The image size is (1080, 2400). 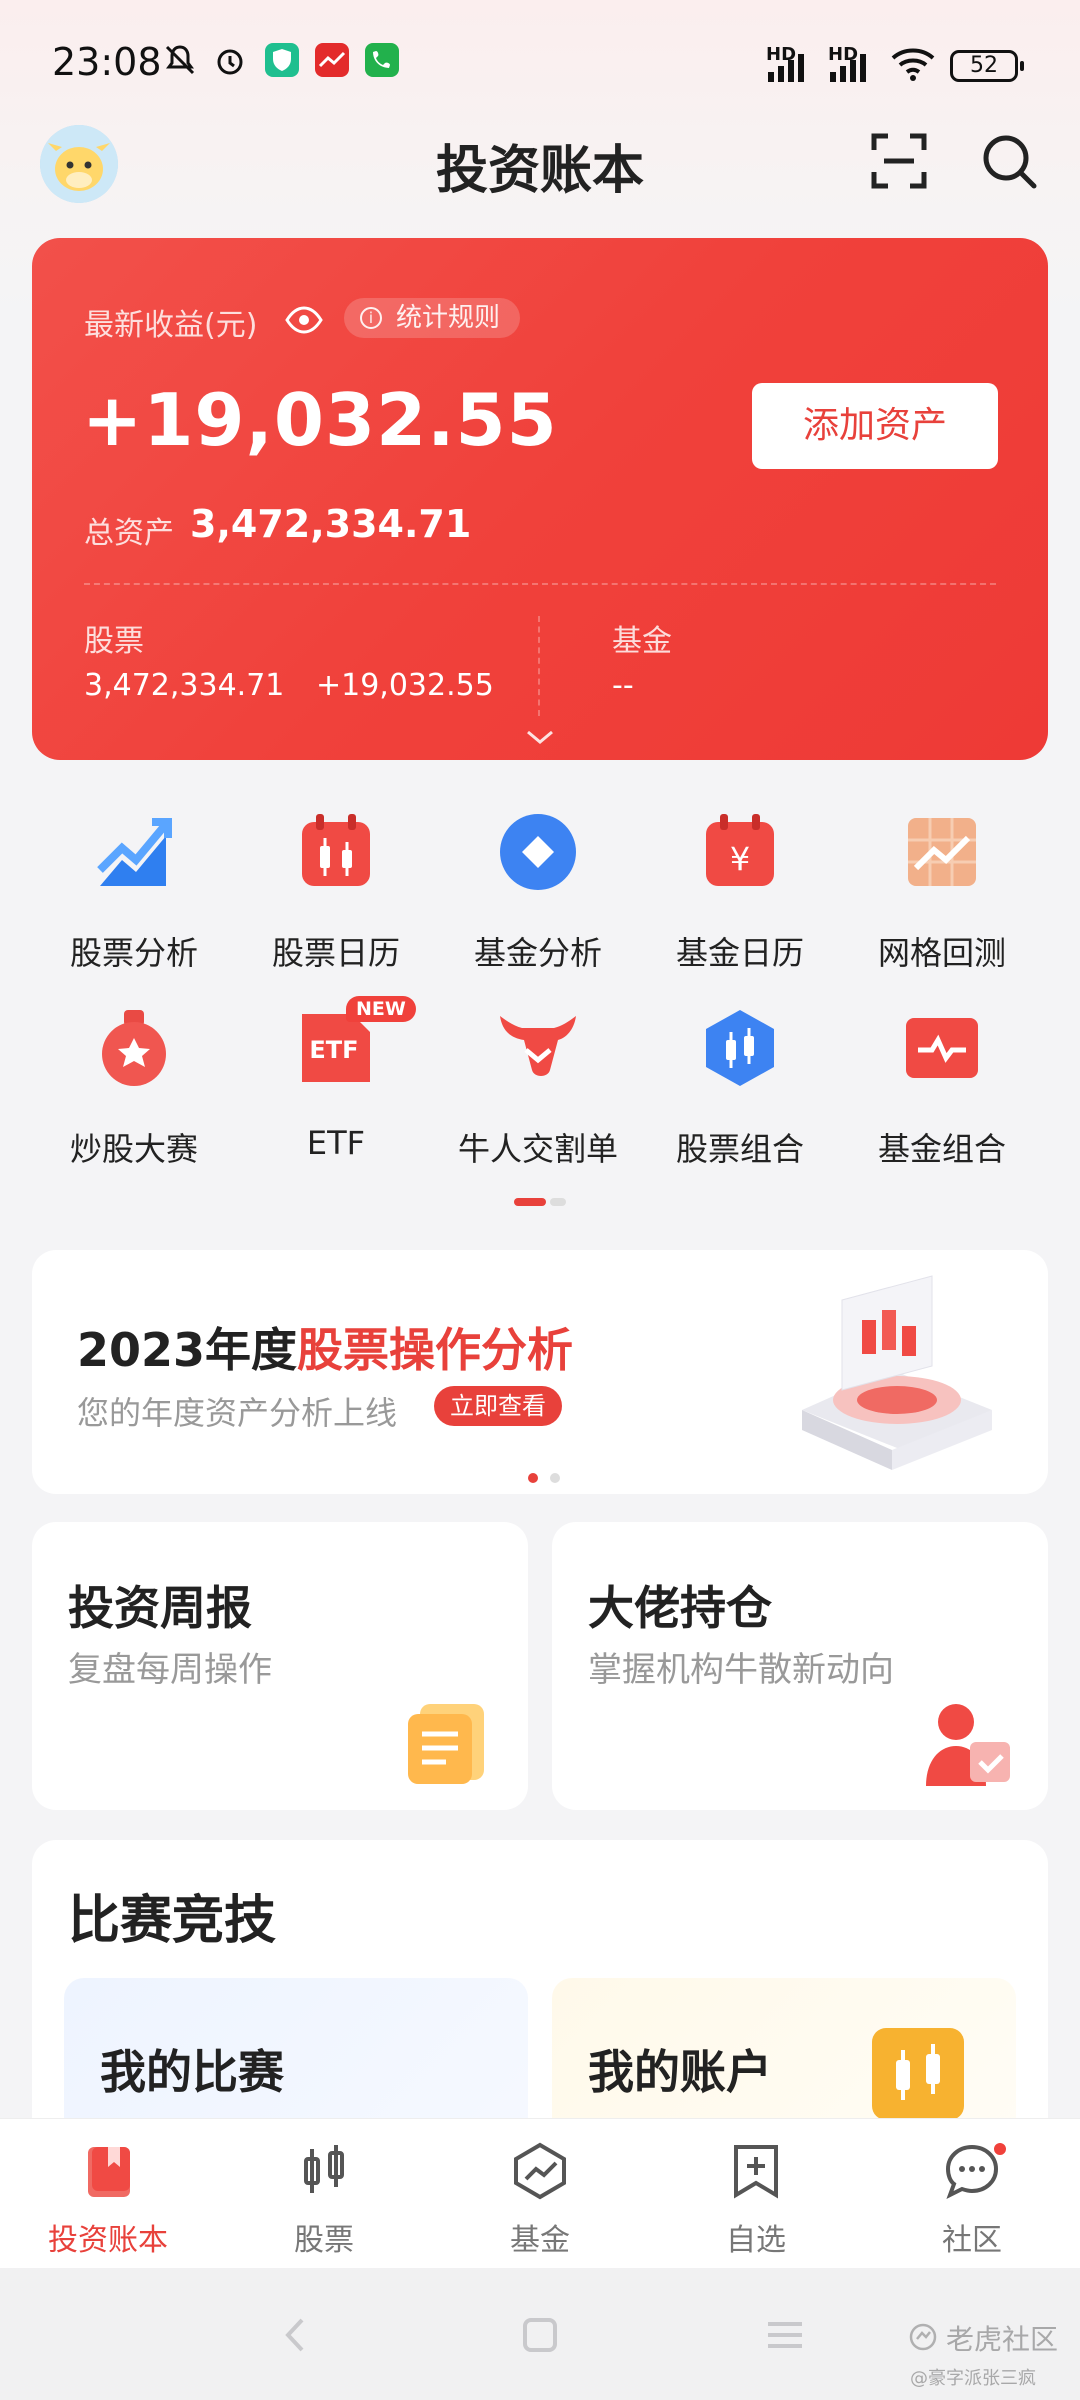 What do you see at coordinates (913, 64) in the screenshot?
I see `wifi-icon` at bounding box center [913, 64].